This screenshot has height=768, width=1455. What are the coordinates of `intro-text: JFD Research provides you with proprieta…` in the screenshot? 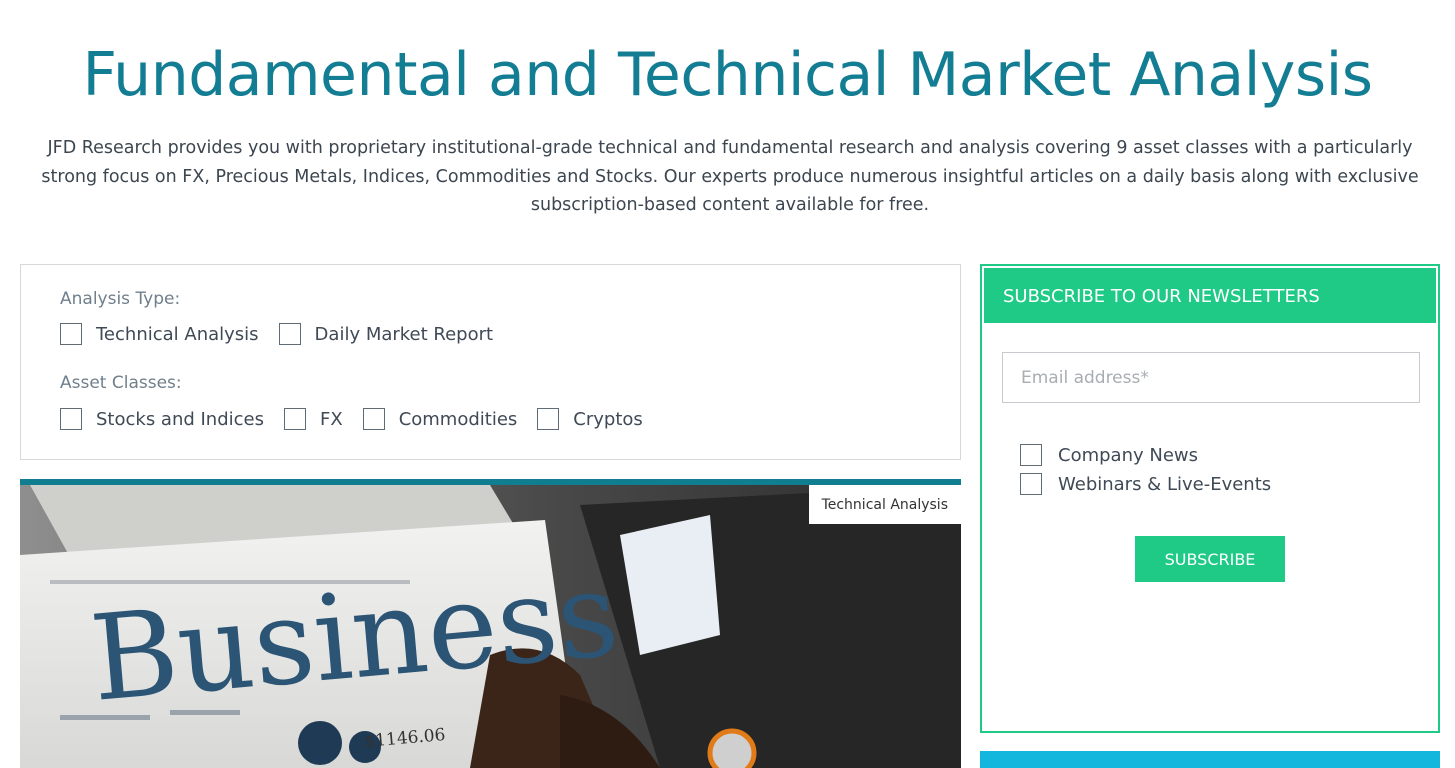 It's located at (730, 176).